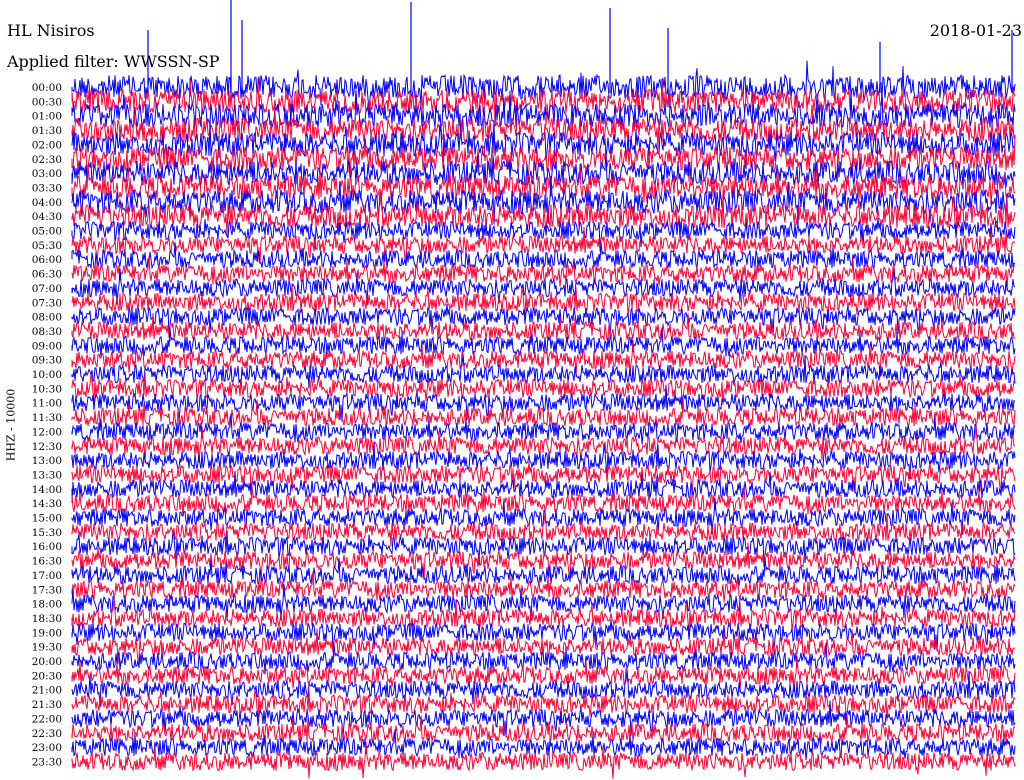 This screenshot has width=1024, height=780. What do you see at coordinates (47, 576) in the screenshot?
I see `time-tick-label: 17:00` at bounding box center [47, 576].